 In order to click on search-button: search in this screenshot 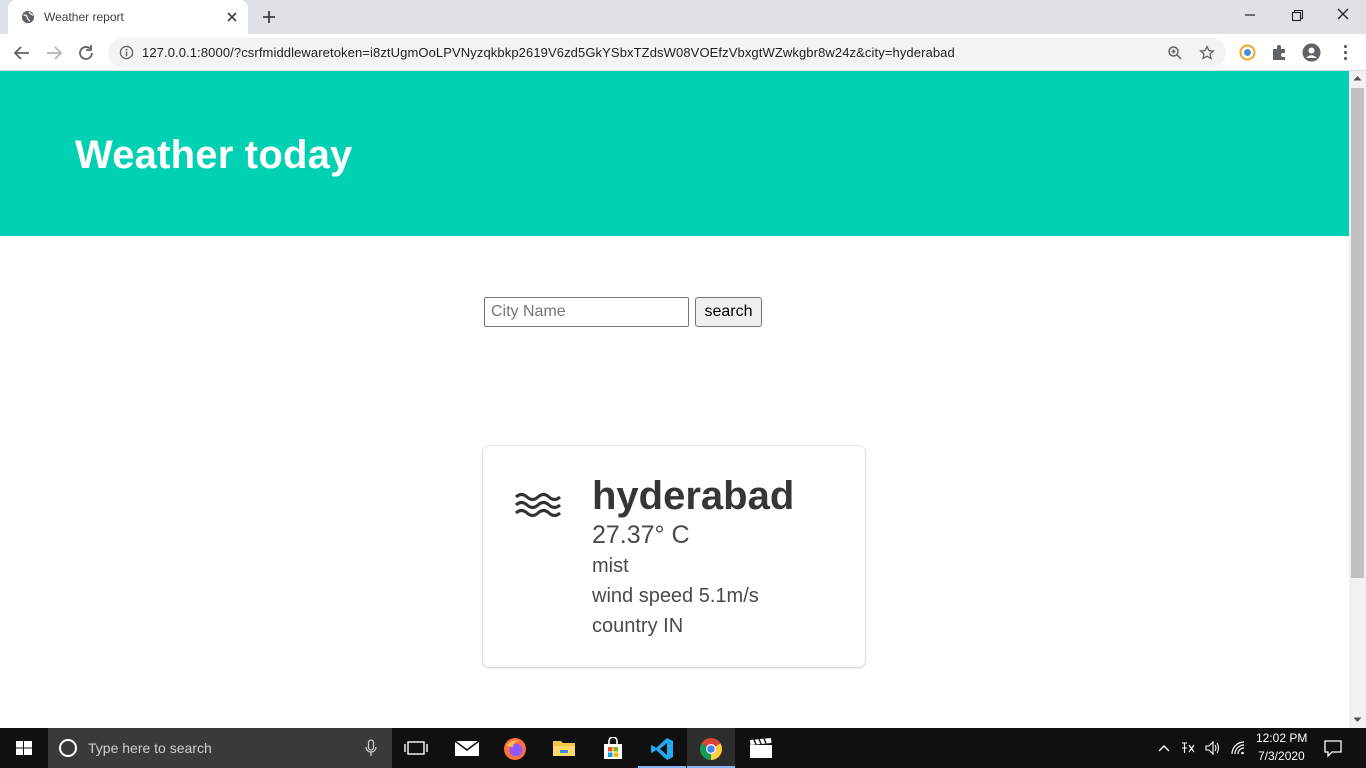, I will do `click(728, 312)`.